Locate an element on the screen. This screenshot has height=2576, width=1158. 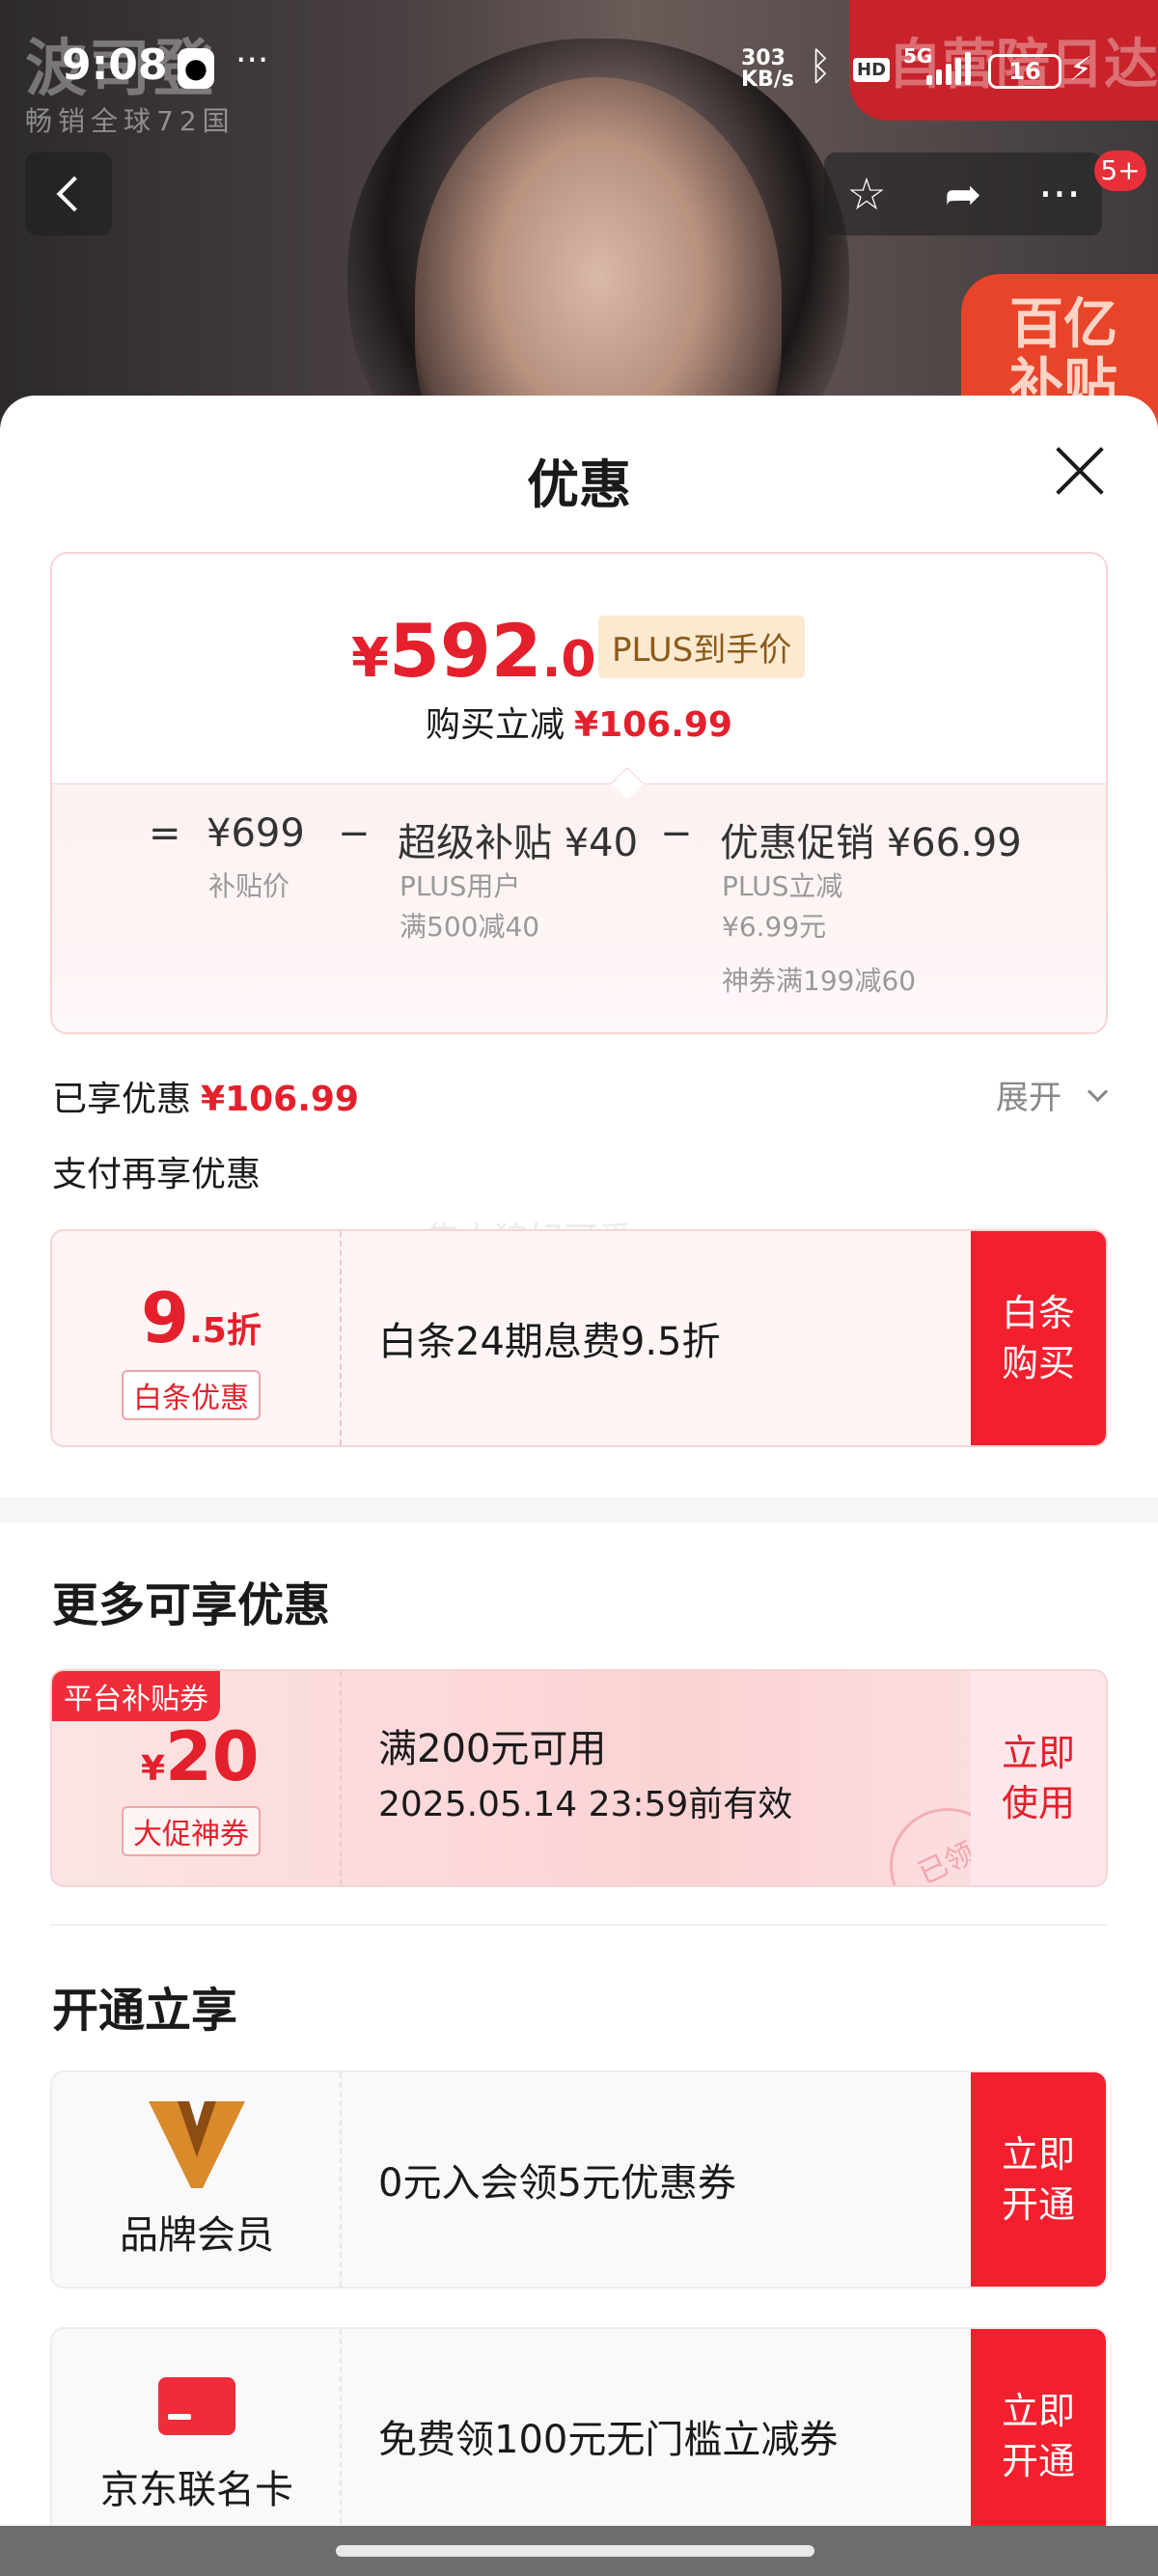
qq-notification-icon: ● is located at coordinates (196, 68).